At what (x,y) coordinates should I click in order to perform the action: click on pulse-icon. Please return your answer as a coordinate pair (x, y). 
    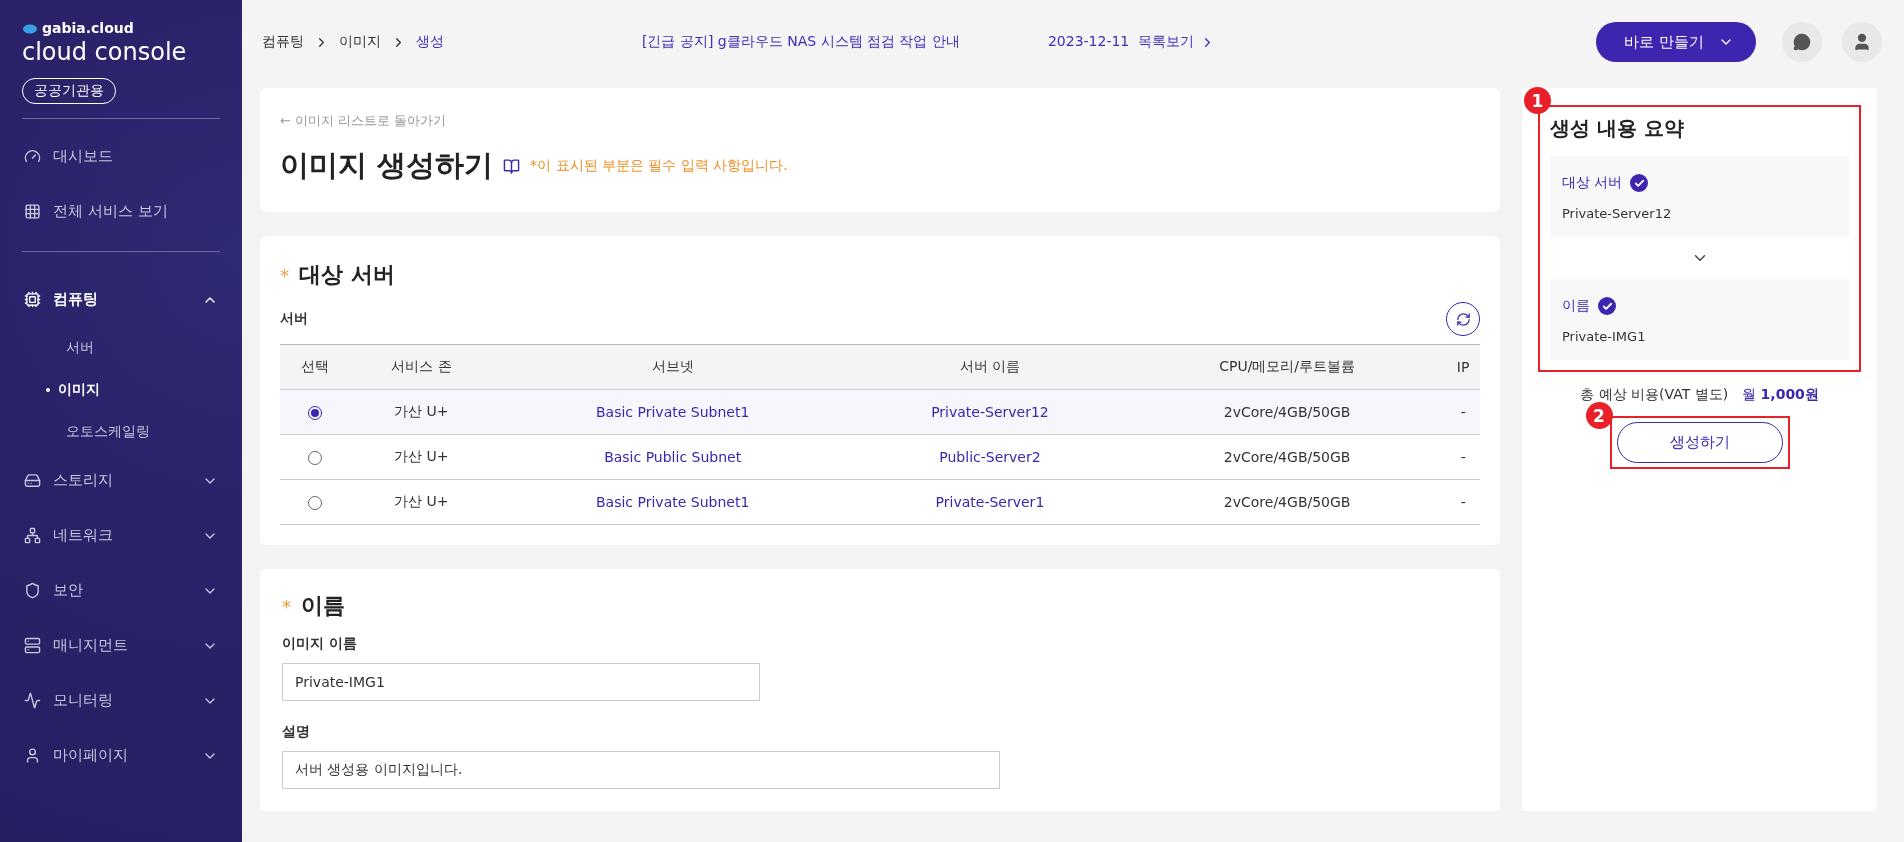
    Looking at the image, I should click on (32, 700).